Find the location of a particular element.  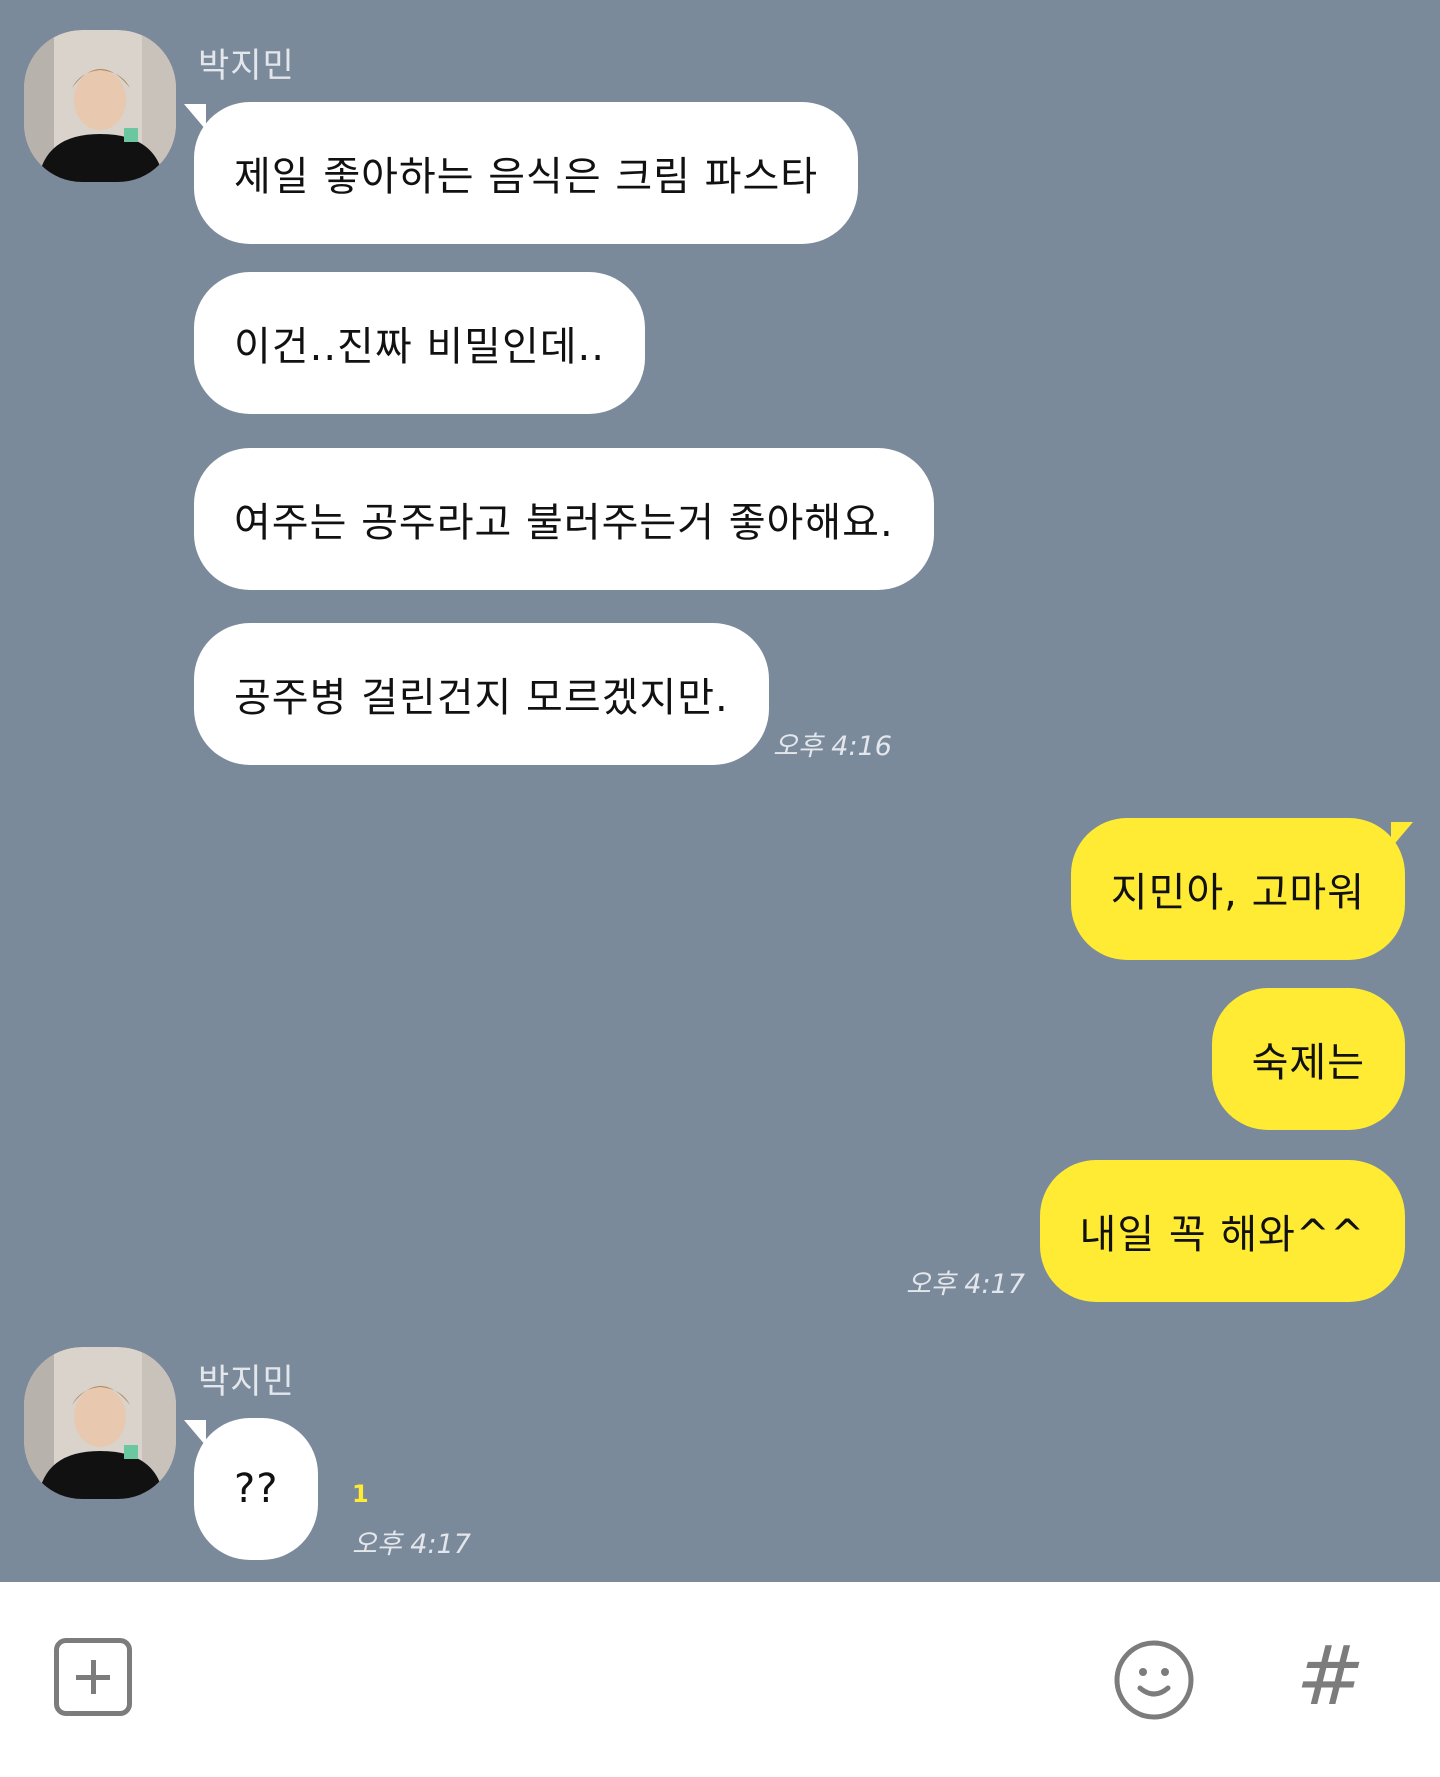

message-bubble-incoming: 공주병 걸린건지 모르겠지만. is located at coordinates (481, 694).